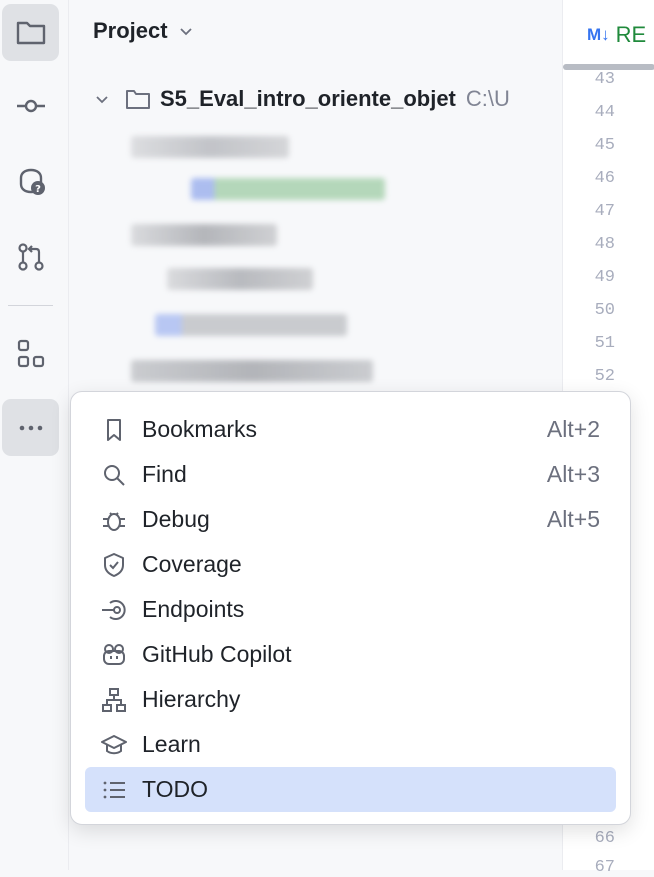 The image size is (654, 877). I want to click on ai-assistant-tool-button: ?, so click(30, 181).